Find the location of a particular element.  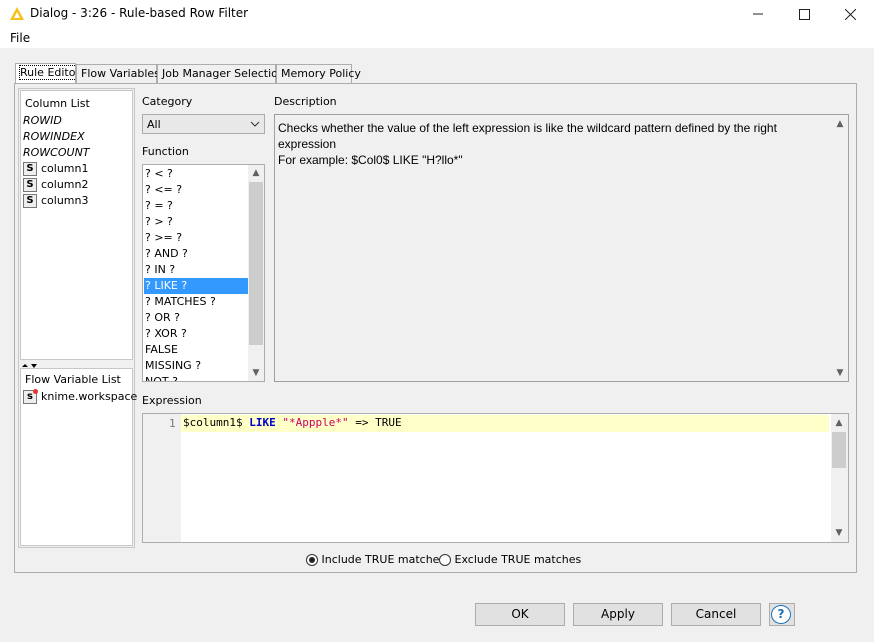

token-string: "*Appple*" is located at coordinates (315, 422).